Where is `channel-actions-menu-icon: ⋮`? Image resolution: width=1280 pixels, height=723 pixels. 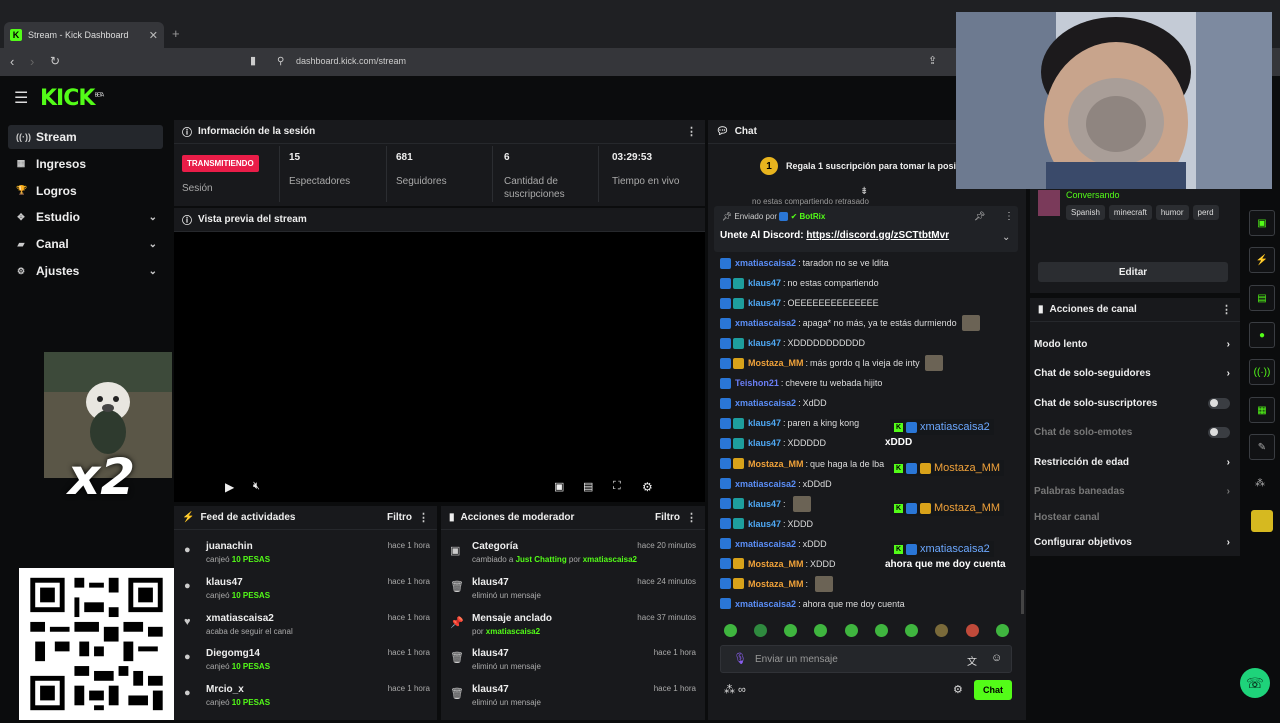 channel-actions-menu-icon: ⋮ is located at coordinates (1226, 309).